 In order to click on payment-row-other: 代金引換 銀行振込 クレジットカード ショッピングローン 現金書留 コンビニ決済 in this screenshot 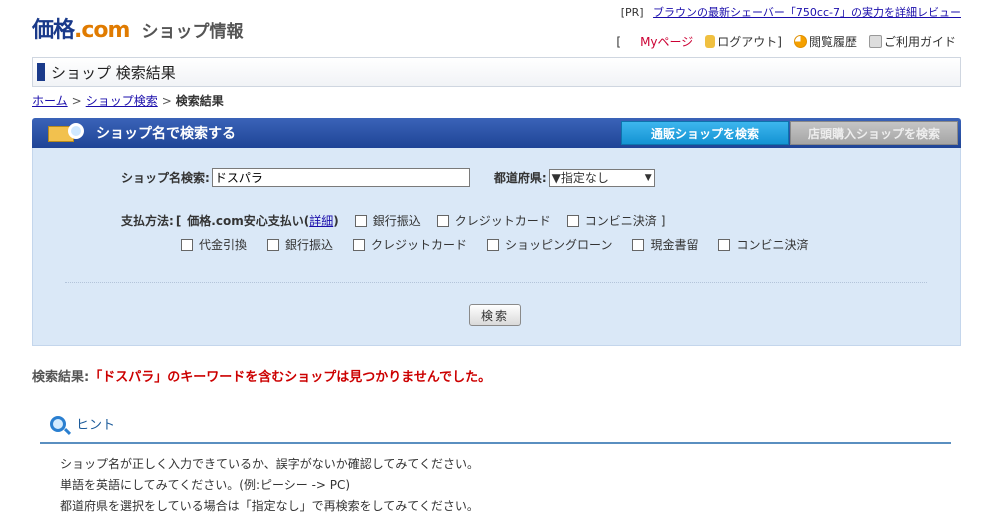, I will do `click(494, 244)`.